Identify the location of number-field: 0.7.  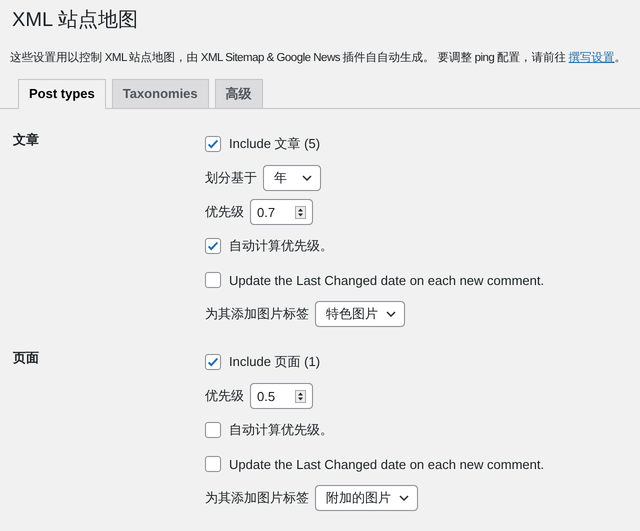
(282, 212).